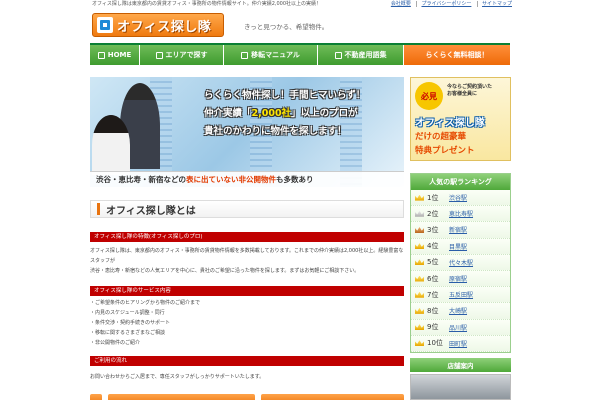 The height and width of the screenshot is (400, 600). I want to click on rank-position: 9位, so click(433, 327).